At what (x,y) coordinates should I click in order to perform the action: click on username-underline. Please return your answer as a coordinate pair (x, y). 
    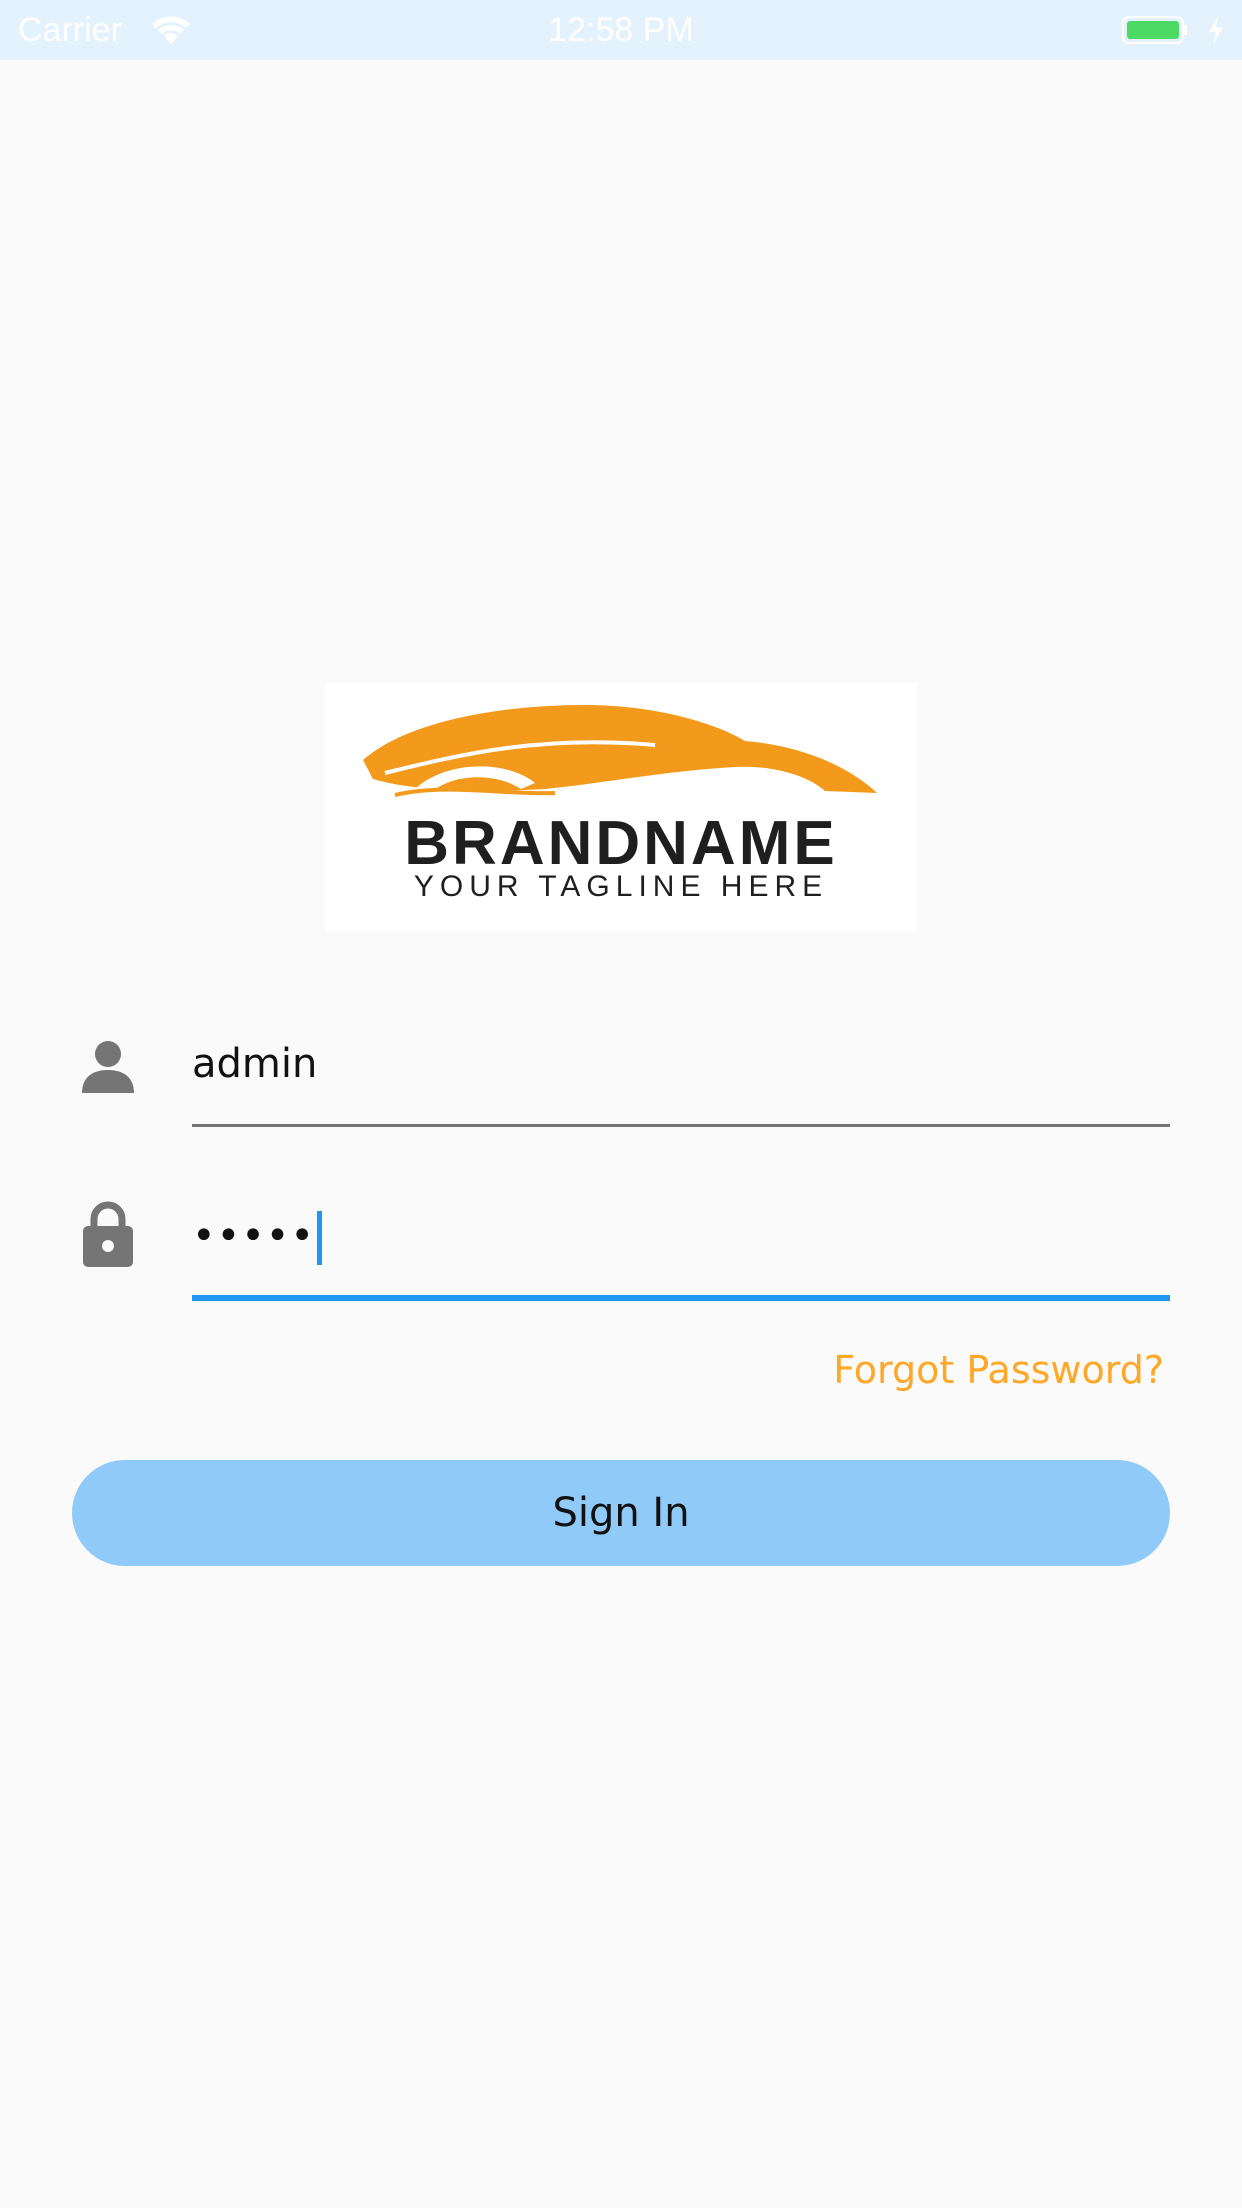
    Looking at the image, I should click on (681, 1125).